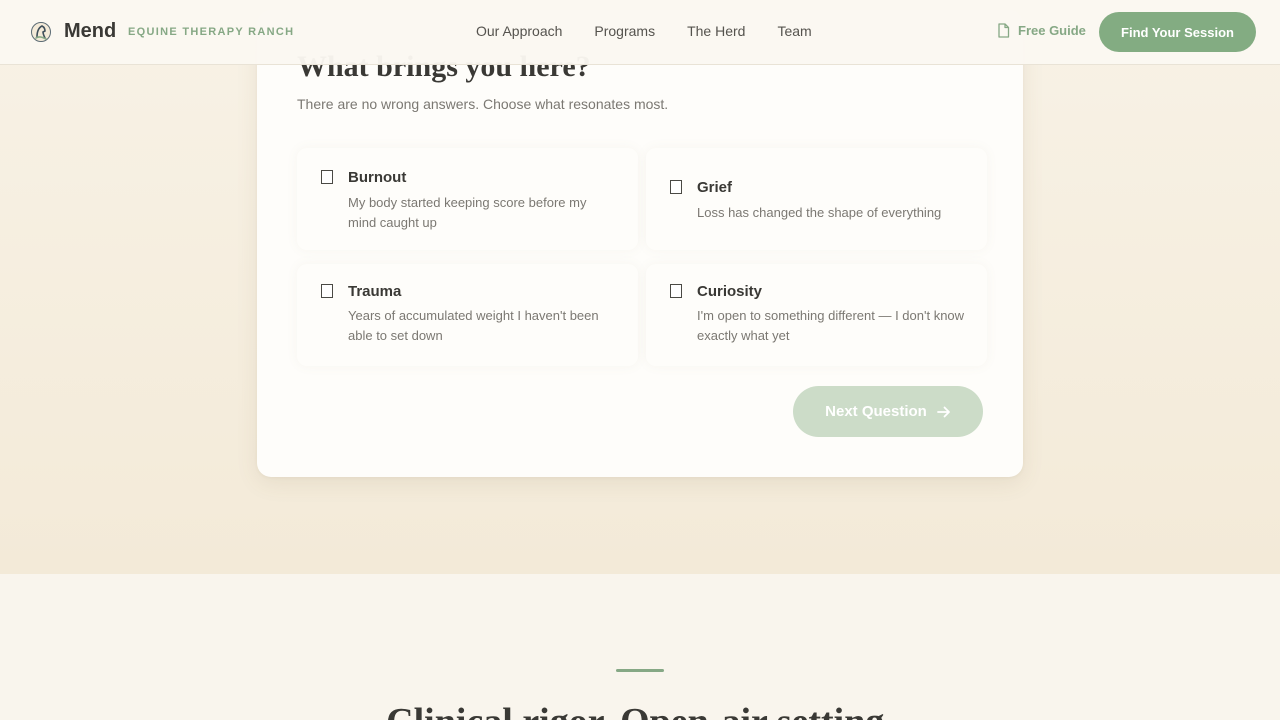 This screenshot has width=1280, height=720. I want to click on section-title: Clinical rigor. Open-air setting., so click(640, 710).